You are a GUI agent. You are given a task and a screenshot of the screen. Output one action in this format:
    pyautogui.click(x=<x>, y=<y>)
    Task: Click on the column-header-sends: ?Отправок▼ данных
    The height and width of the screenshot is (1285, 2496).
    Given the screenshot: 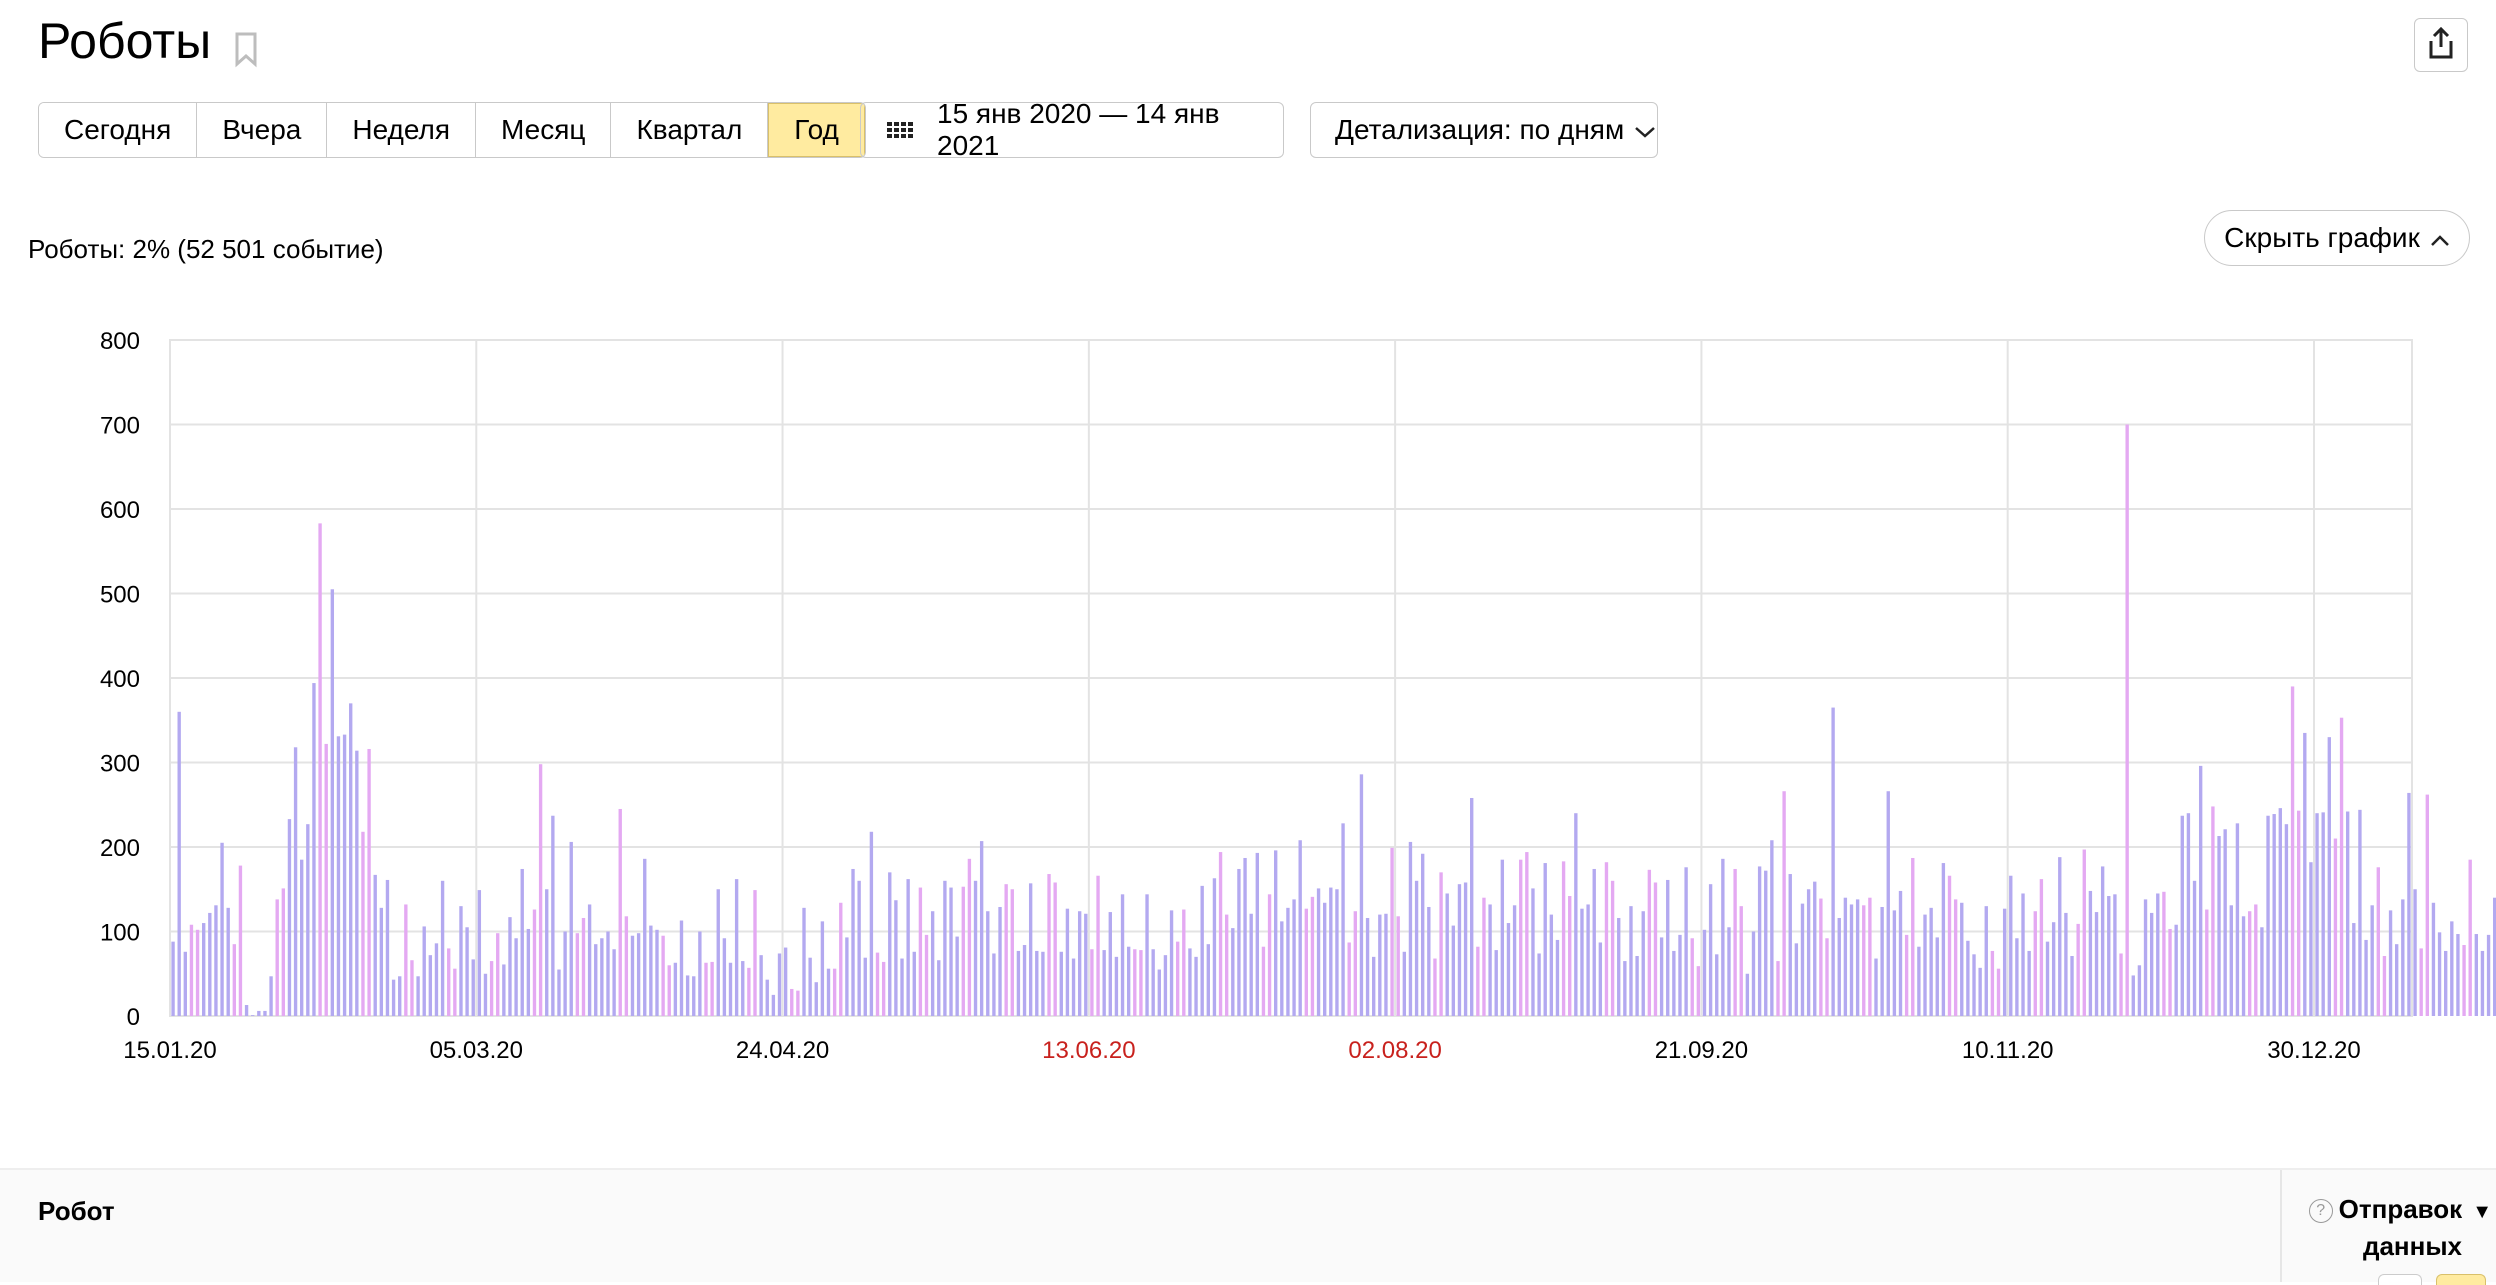 What is the action you would take?
    pyautogui.click(x=2399, y=1227)
    